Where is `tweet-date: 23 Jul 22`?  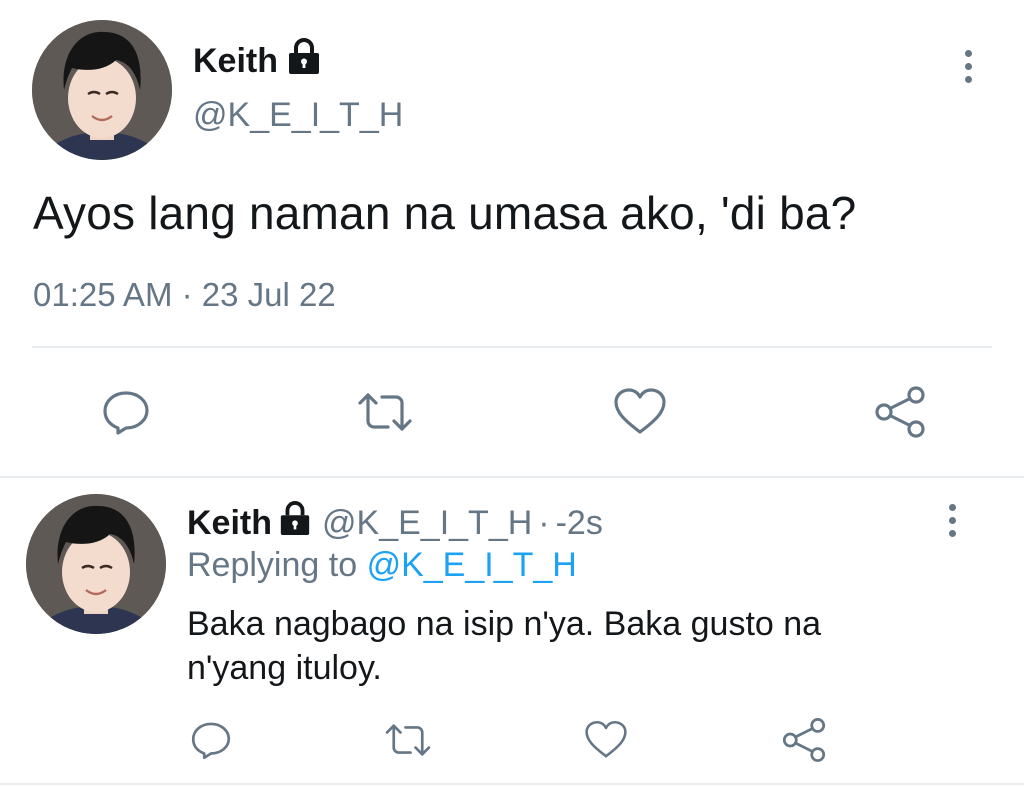
tweet-date: 23 Jul 22 is located at coordinates (268, 294).